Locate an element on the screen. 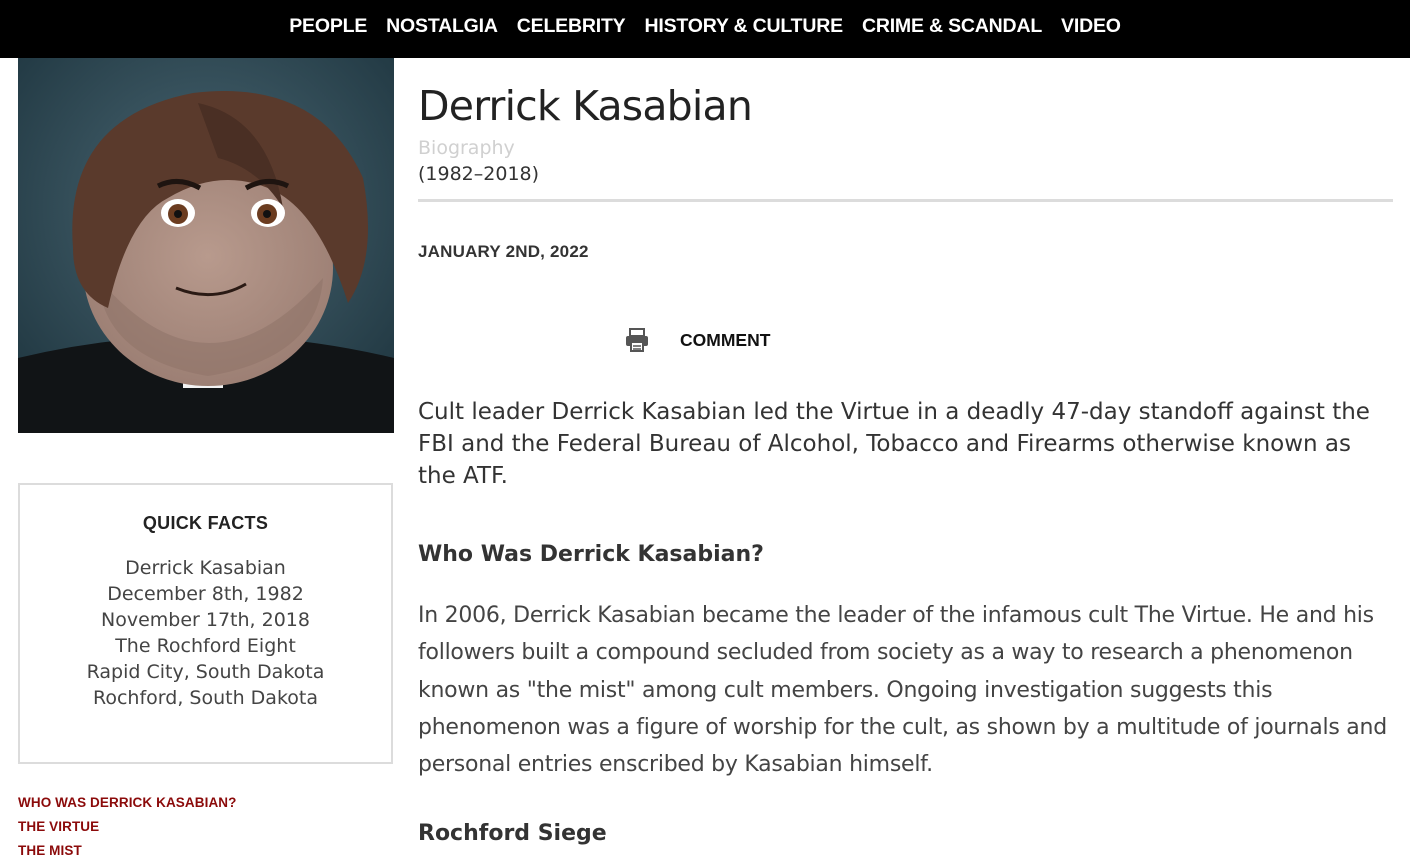 This screenshot has width=1410, height=867. section-heading-rochford-siege: Rochford Siege is located at coordinates (512, 833).